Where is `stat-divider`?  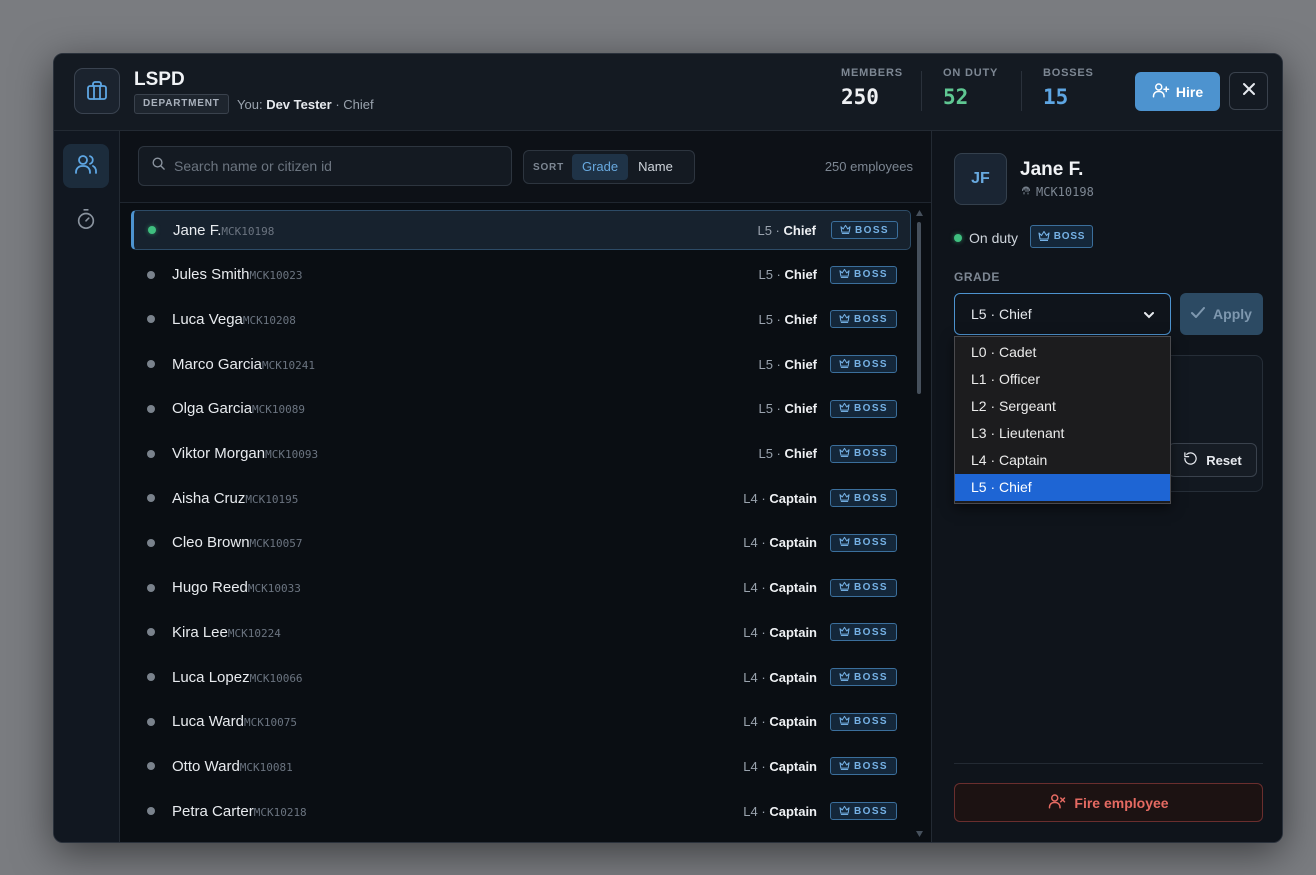
stat-divider is located at coordinates (921, 91).